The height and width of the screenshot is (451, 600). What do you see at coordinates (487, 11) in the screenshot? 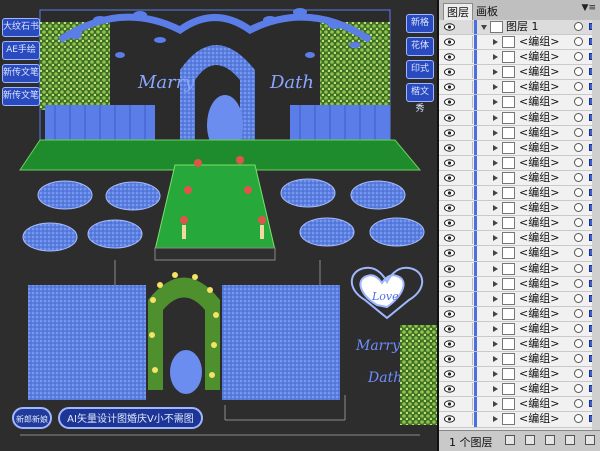
I see `tab-artboards: 画板` at bounding box center [487, 11].